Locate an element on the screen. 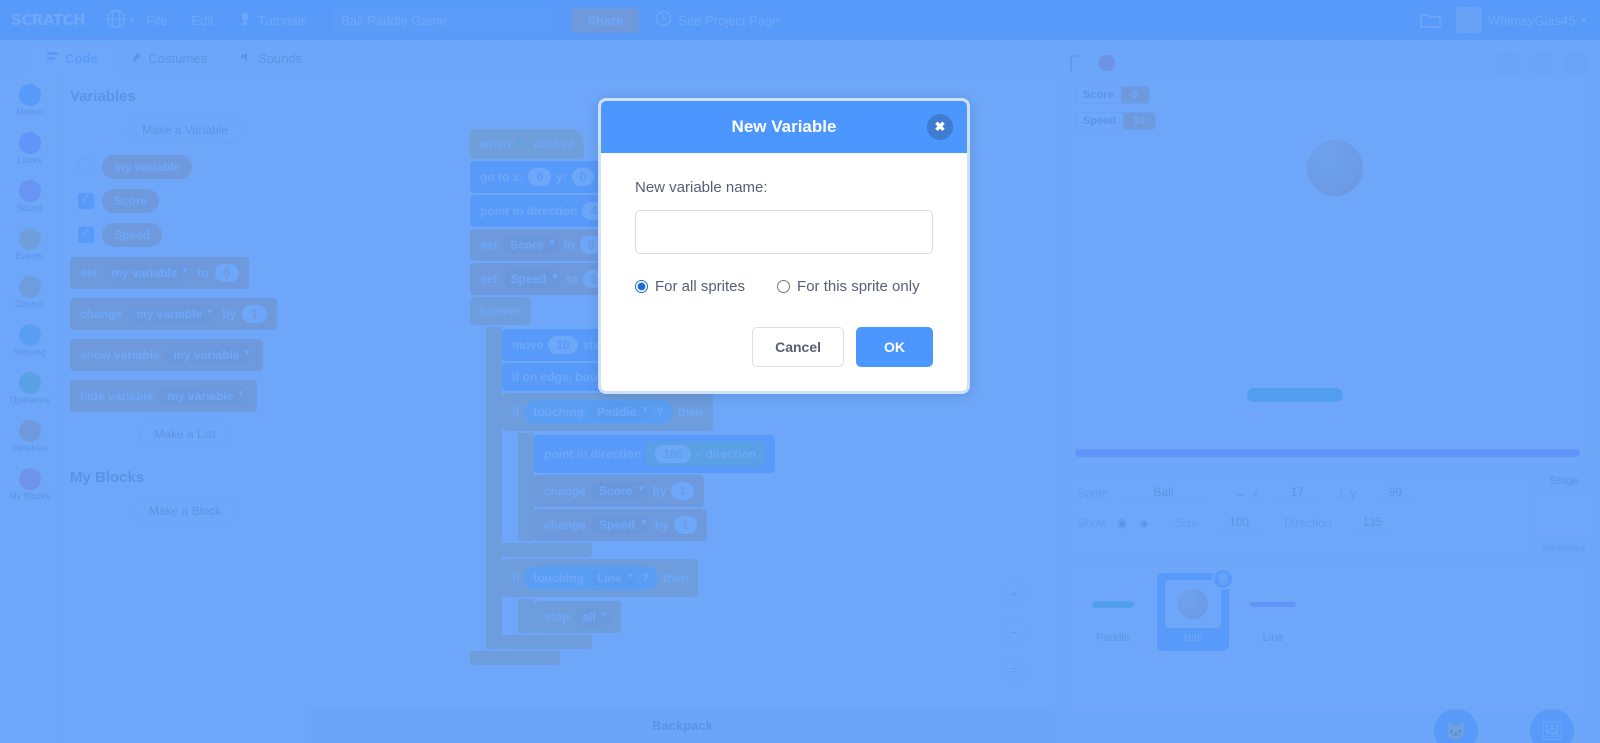  close-icon: ✖ is located at coordinates (940, 127).